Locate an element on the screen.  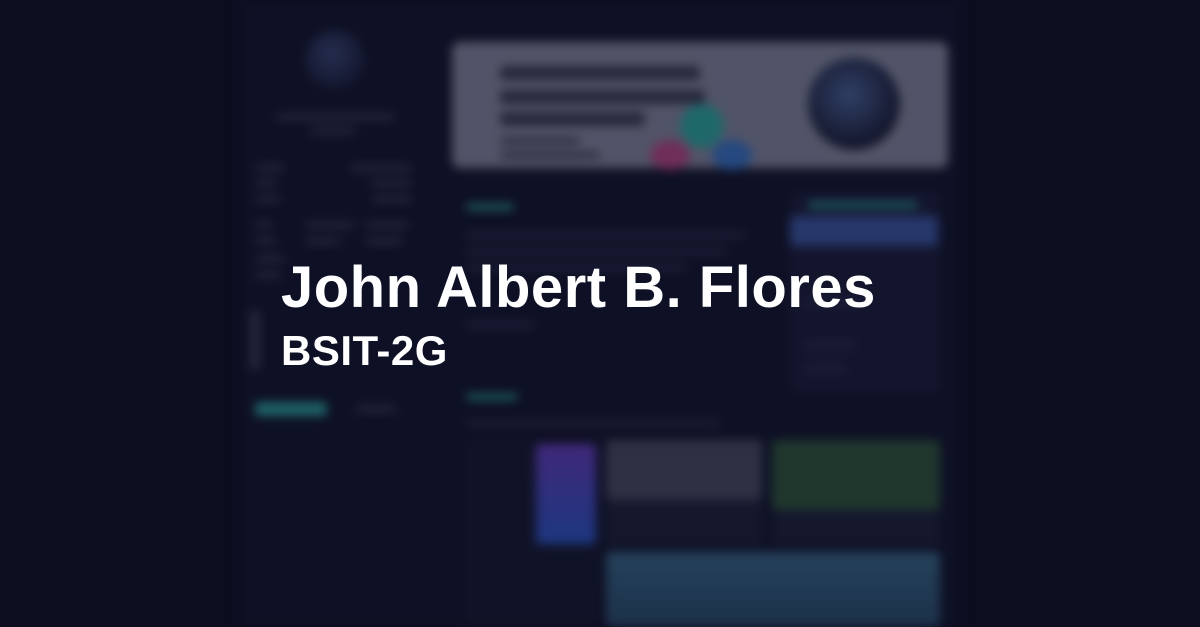
hero-avatar is located at coordinates (854, 104).